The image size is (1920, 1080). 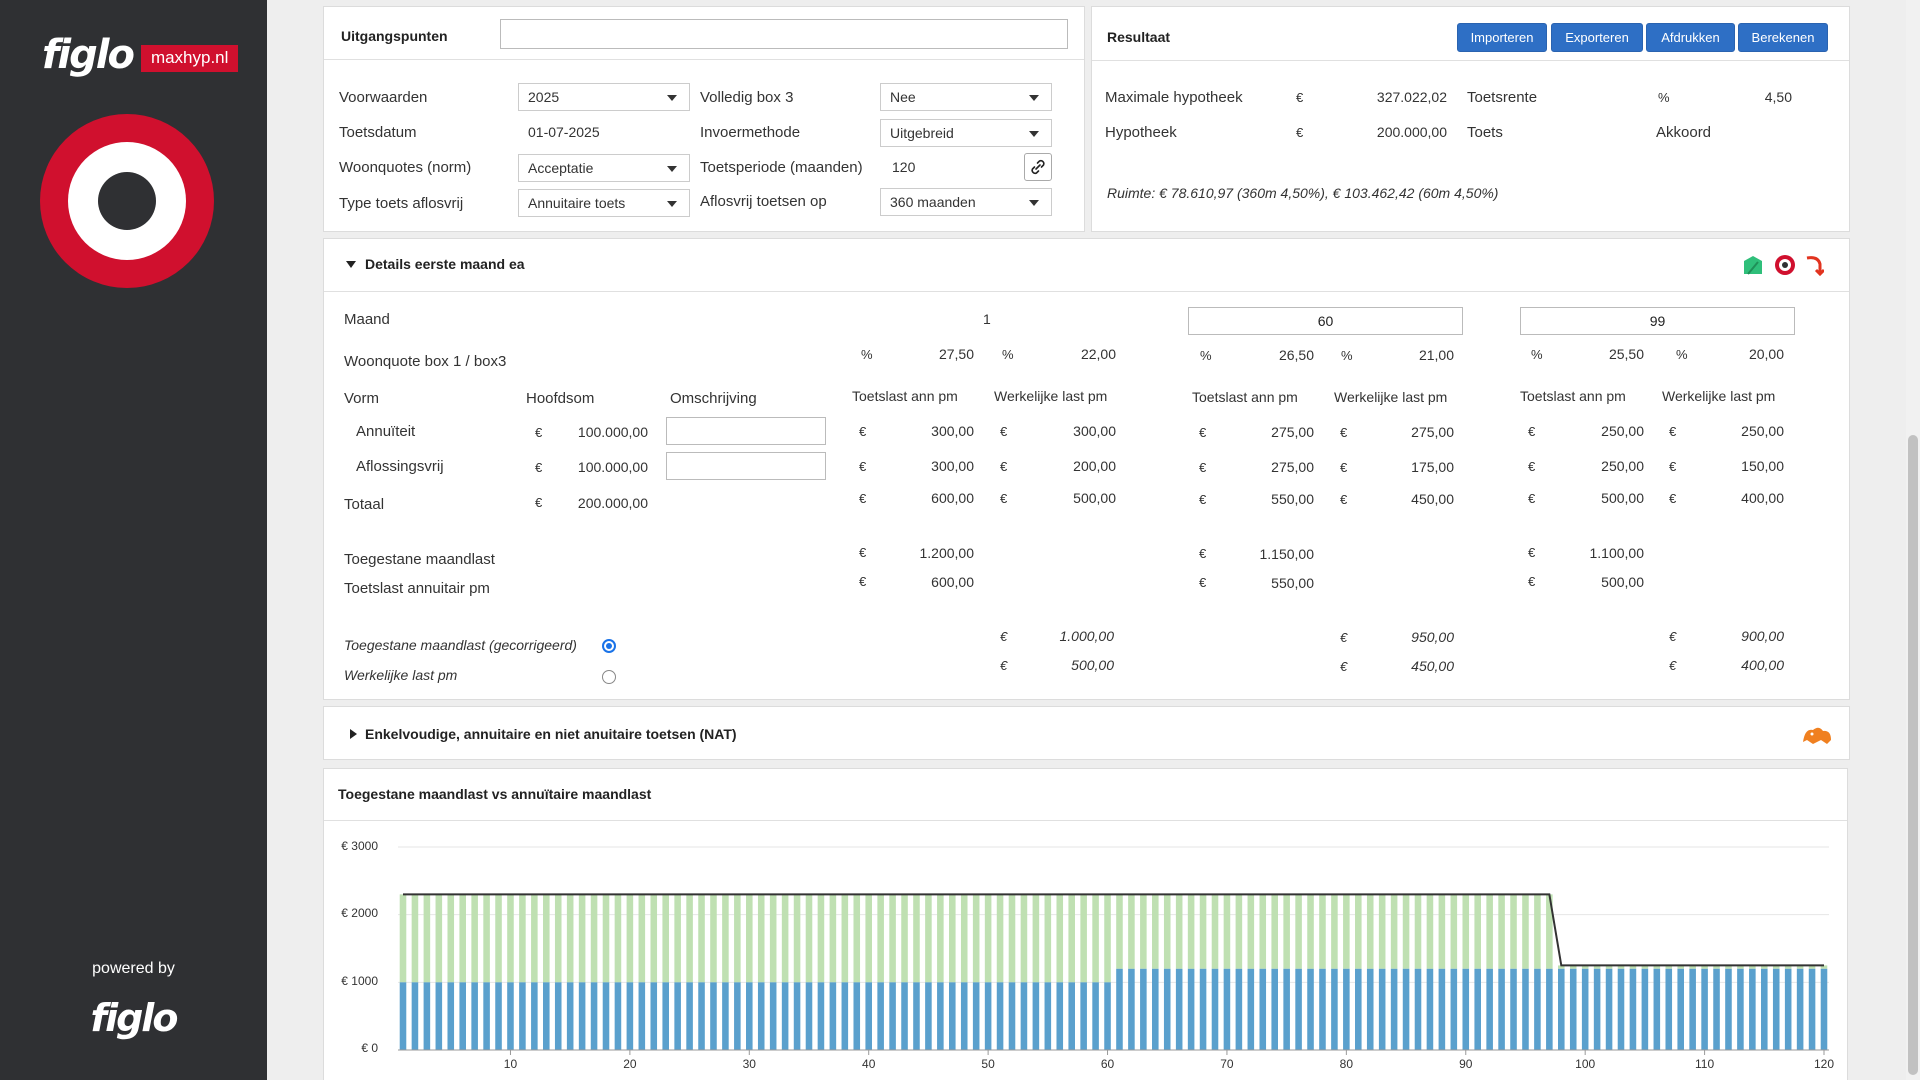 What do you see at coordinates (604, 168) in the screenshot?
I see `woonquotes-select: Acceptatie` at bounding box center [604, 168].